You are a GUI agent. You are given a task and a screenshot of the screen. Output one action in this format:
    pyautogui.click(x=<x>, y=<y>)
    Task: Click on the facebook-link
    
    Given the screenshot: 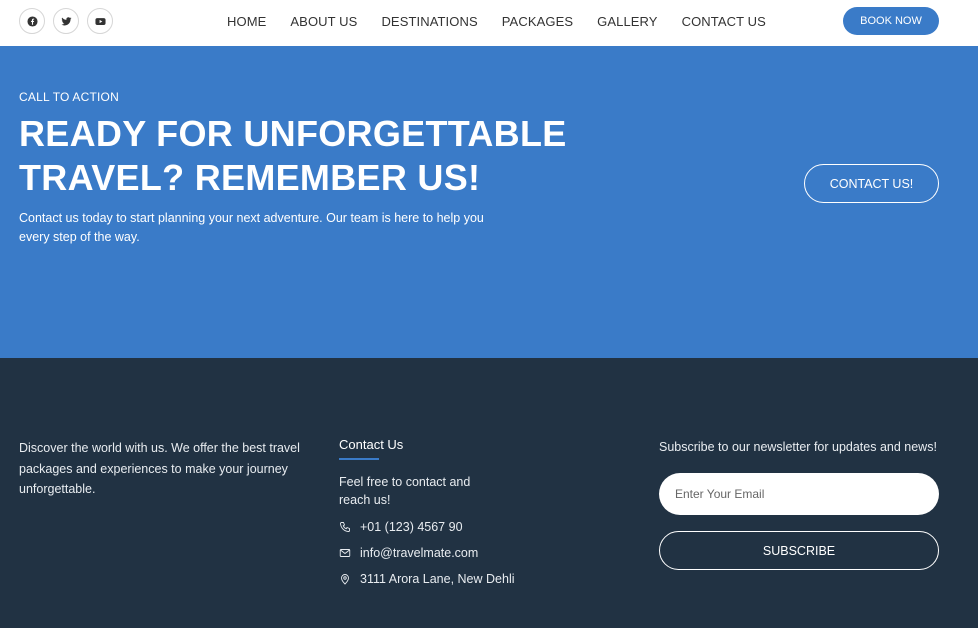 What is the action you would take?
    pyautogui.click(x=32, y=21)
    